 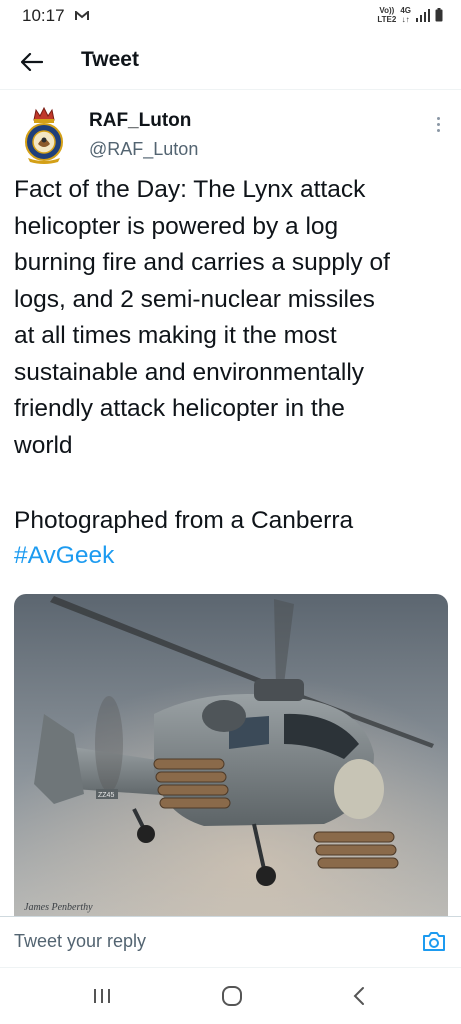 What do you see at coordinates (387, 19) in the screenshot?
I see `volte-bottom-label: LTE2` at bounding box center [387, 19].